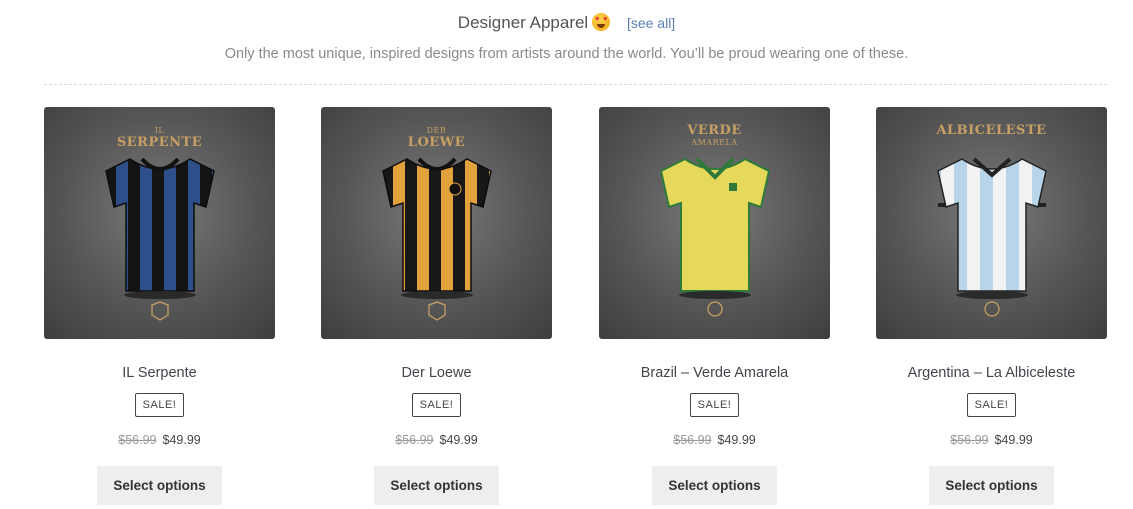 This screenshot has width=1133, height=509. Describe the element at coordinates (436, 373) in the screenshot. I see `product-name: Der Loewe` at that location.